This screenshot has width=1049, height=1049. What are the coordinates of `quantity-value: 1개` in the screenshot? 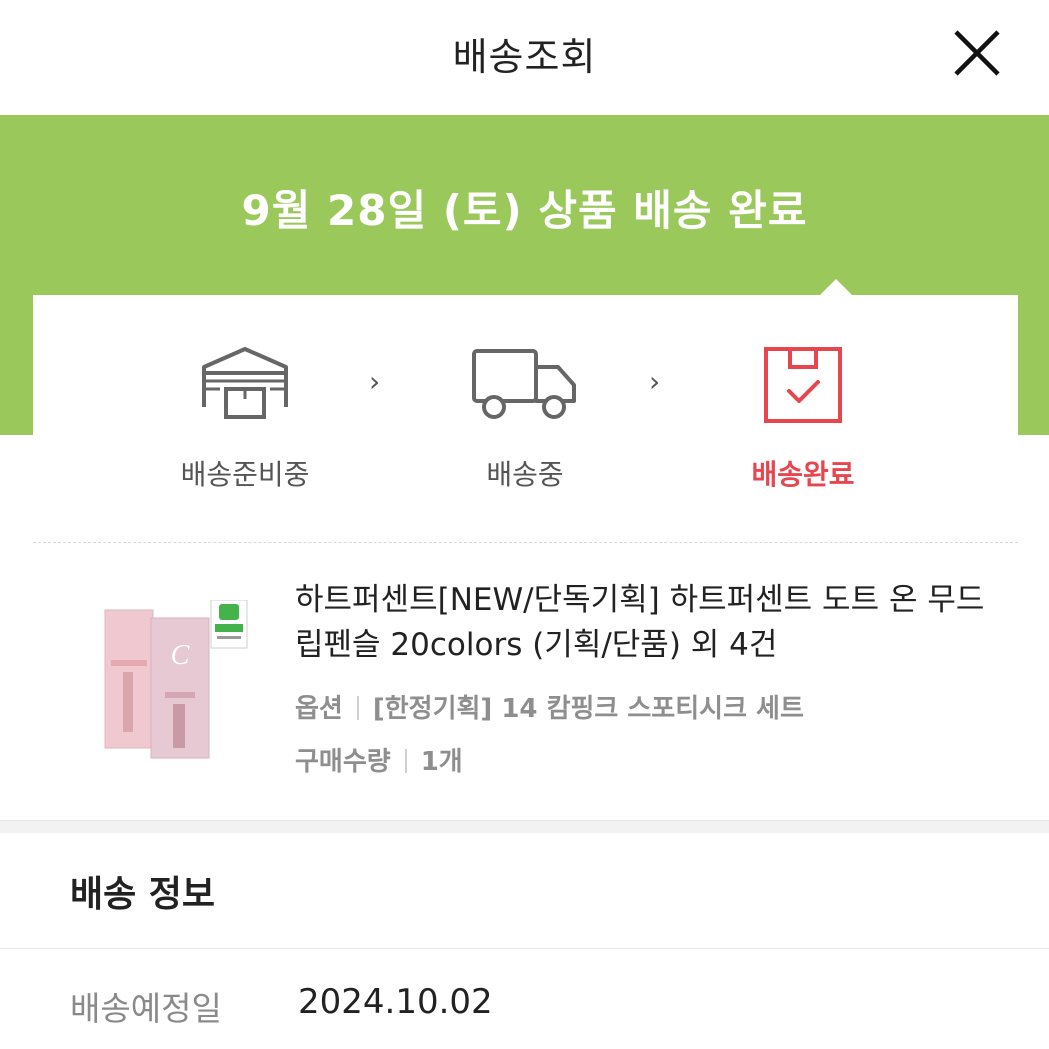 It's located at (441, 762).